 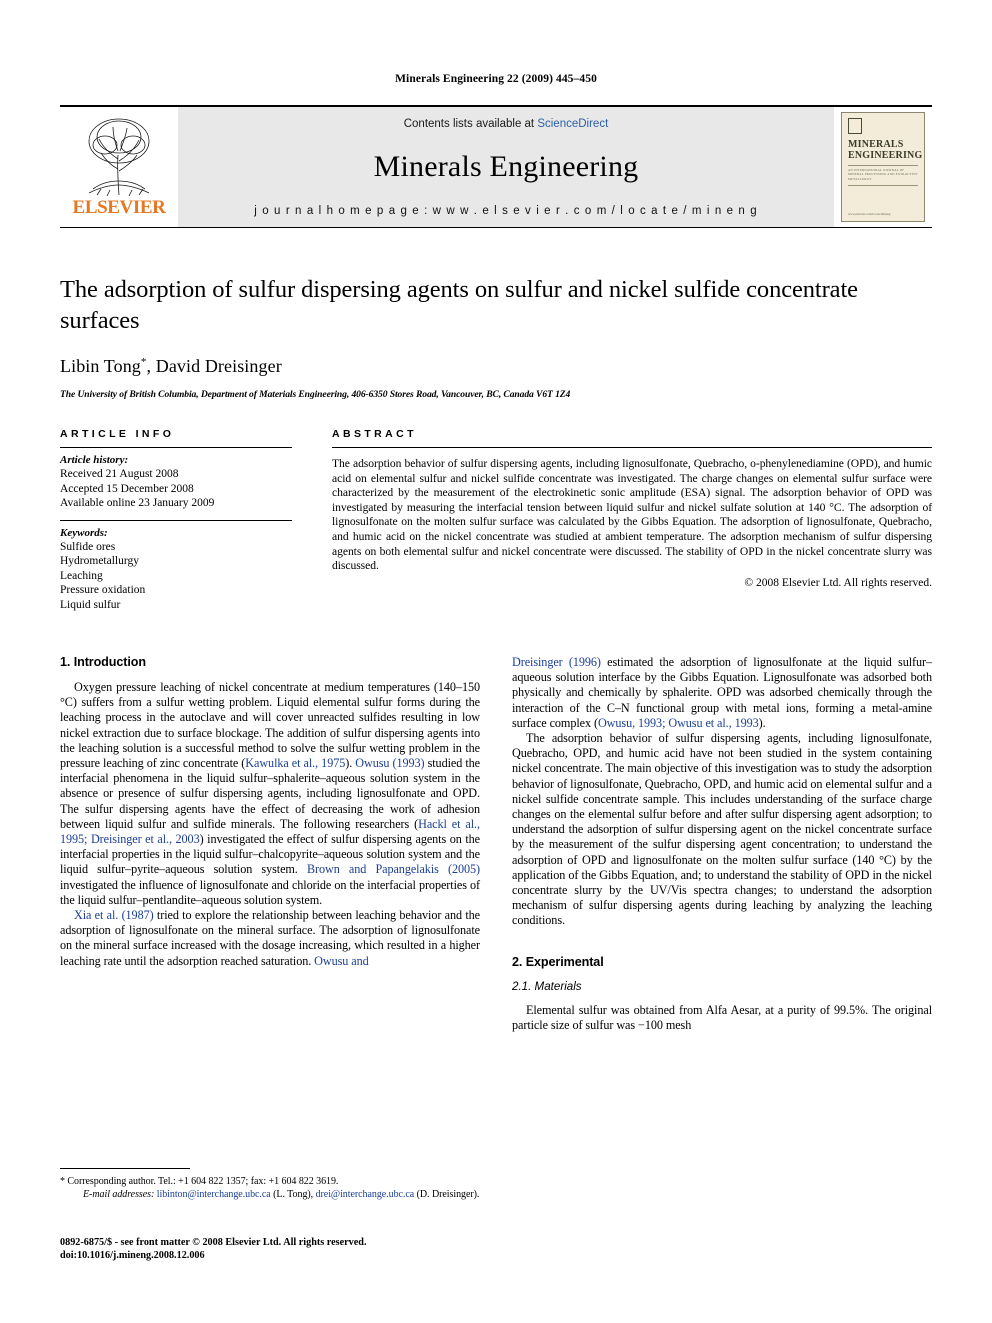 What do you see at coordinates (127, 488) in the screenshot?
I see `history-accepted: Accepted 15 December 2008` at bounding box center [127, 488].